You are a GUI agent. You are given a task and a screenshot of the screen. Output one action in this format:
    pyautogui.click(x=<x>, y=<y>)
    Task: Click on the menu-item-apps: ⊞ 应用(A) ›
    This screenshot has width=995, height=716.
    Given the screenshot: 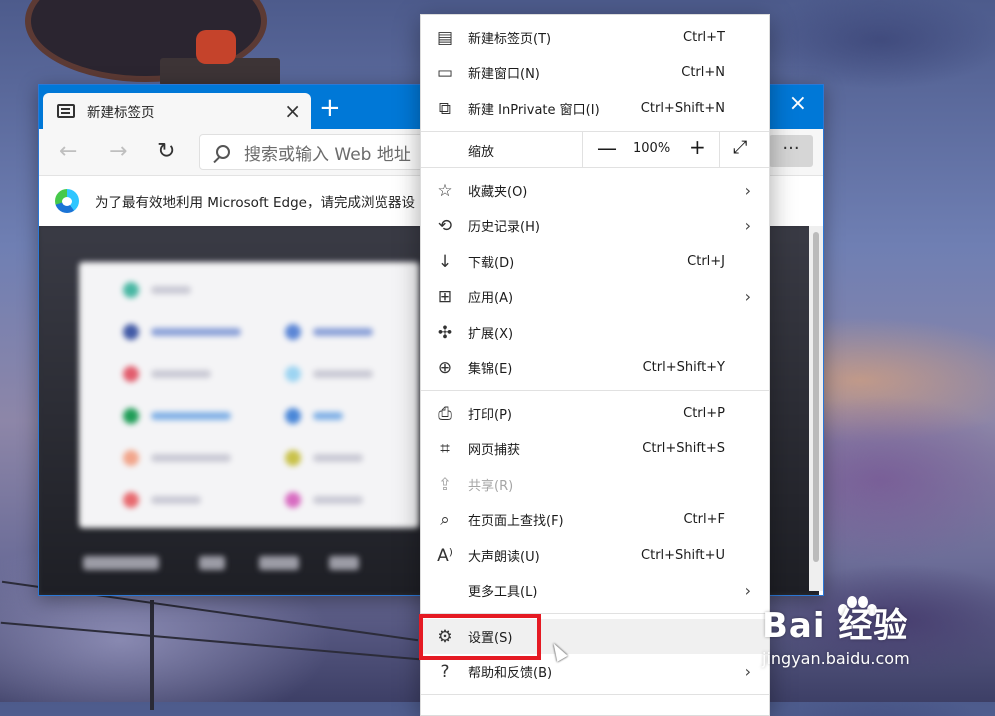 What is the action you would take?
    pyautogui.click(x=595, y=296)
    